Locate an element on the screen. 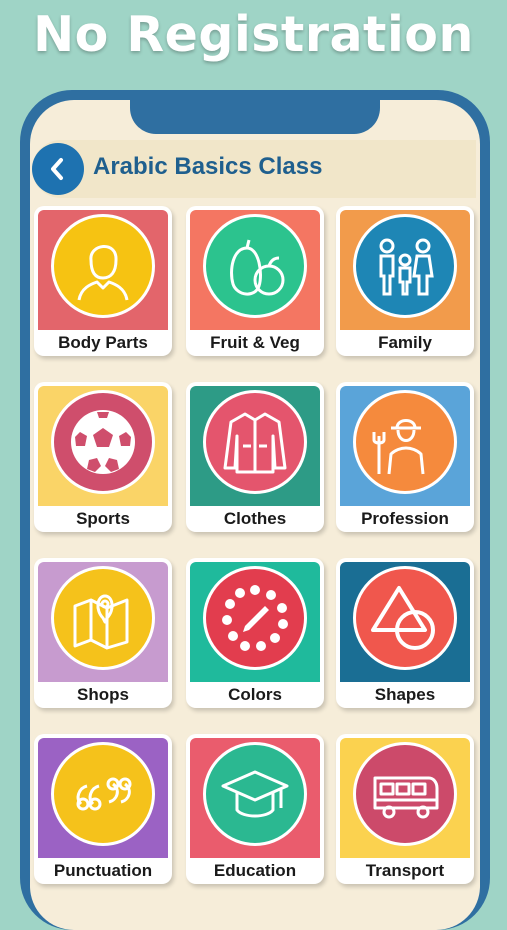  category-label: Punctuation is located at coordinates (103, 870).